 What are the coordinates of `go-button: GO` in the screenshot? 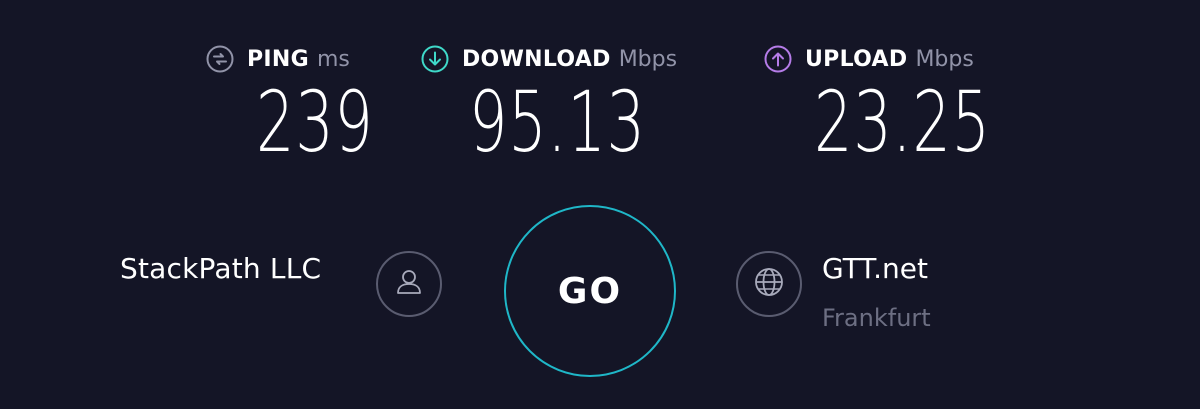 It's located at (590, 291).